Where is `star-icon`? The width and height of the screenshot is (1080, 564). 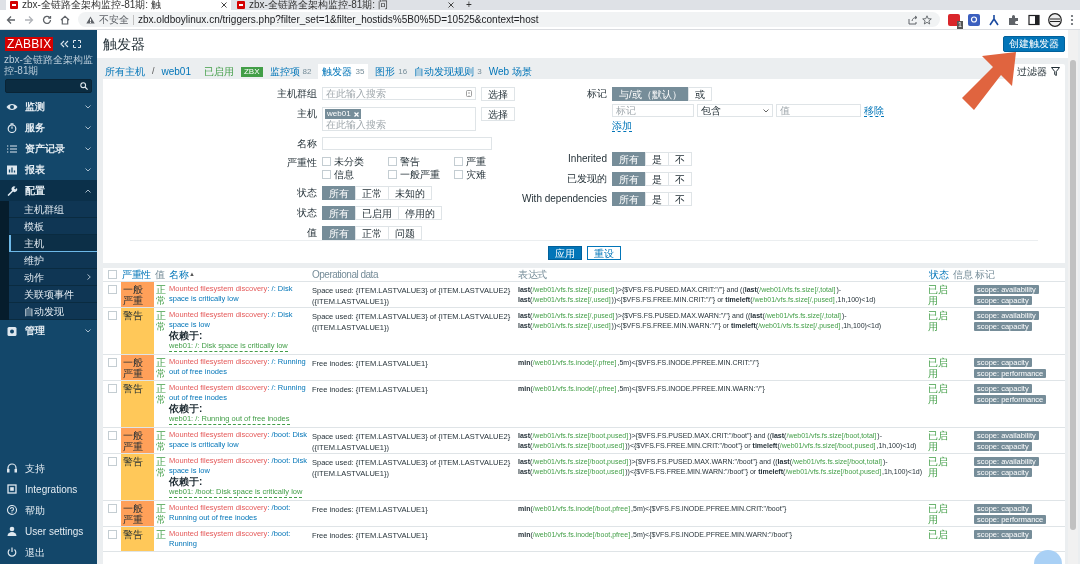
star-icon is located at coordinates (927, 19).